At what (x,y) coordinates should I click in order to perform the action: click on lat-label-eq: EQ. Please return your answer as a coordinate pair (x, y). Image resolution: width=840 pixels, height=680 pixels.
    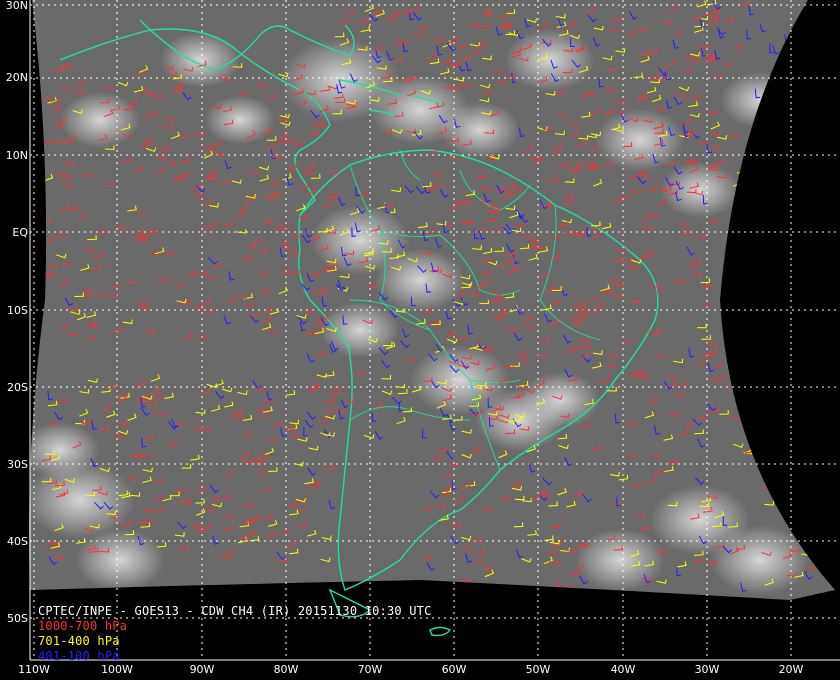
    Looking at the image, I should click on (20, 232).